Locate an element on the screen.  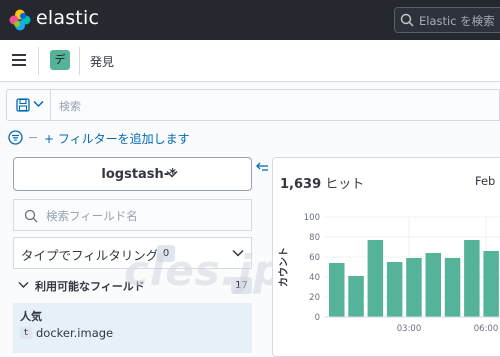
string-type-icon: t is located at coordinates (26, 333).